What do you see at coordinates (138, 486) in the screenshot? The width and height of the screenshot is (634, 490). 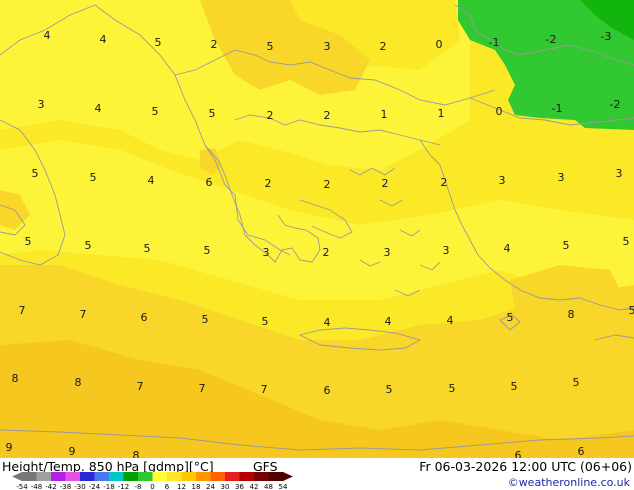 I see `color-scale-tick-label: -8` at bounding box center [138, 486].